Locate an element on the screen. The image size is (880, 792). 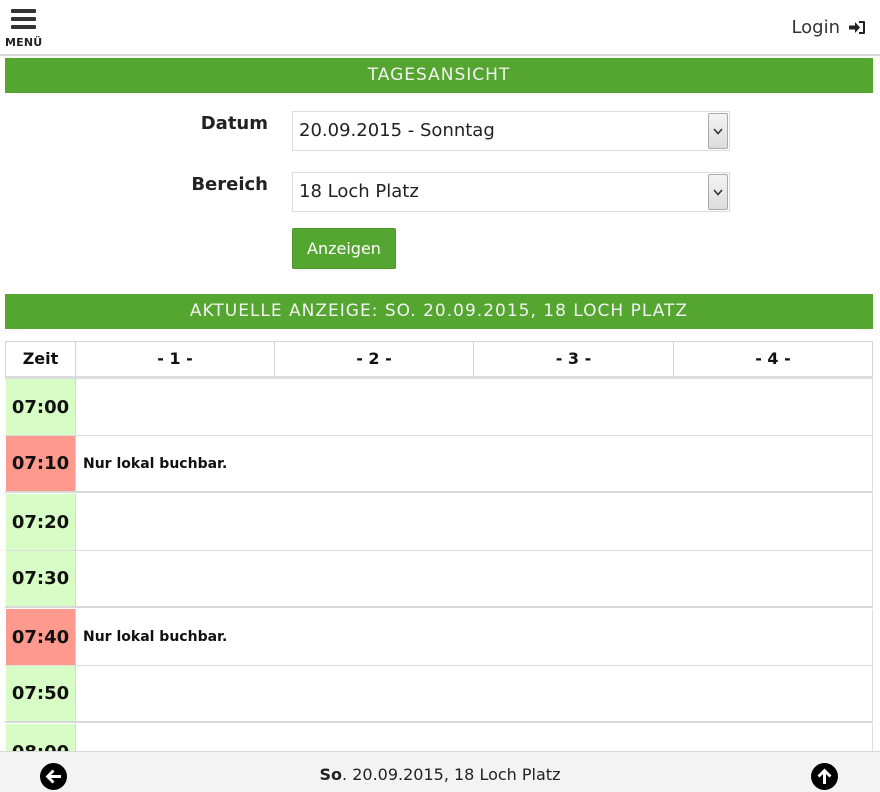
column-header-2: - 2 - is located at coordinates (374, 360).